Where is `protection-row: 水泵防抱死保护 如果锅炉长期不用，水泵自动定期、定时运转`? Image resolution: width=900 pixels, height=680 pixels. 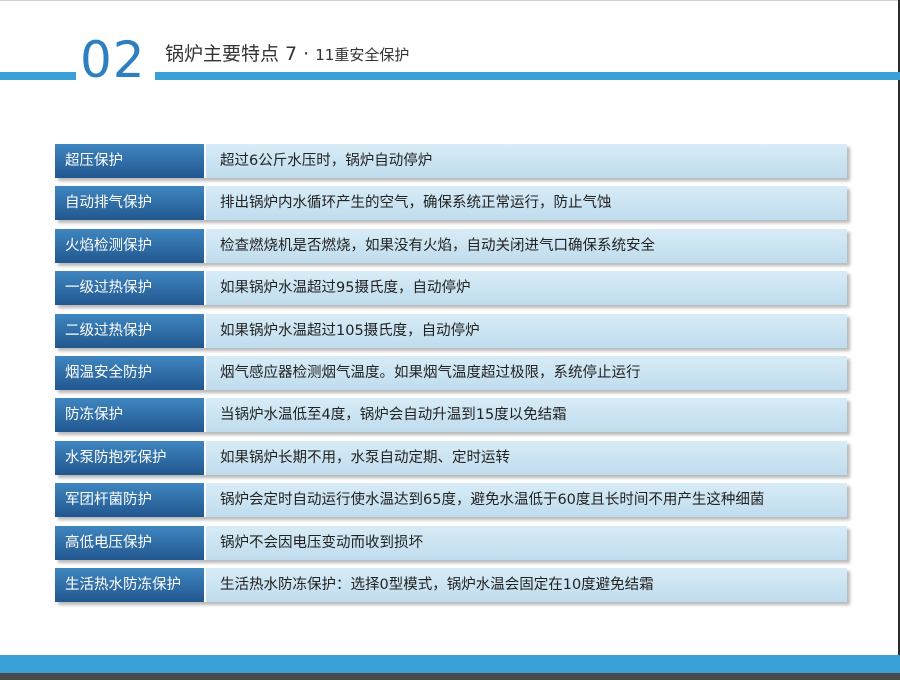
protection-row: 水泵防抱死保护 如果锅炉长期不用，水泵自动定期、定时运转 is located at coordinates (451, 457).